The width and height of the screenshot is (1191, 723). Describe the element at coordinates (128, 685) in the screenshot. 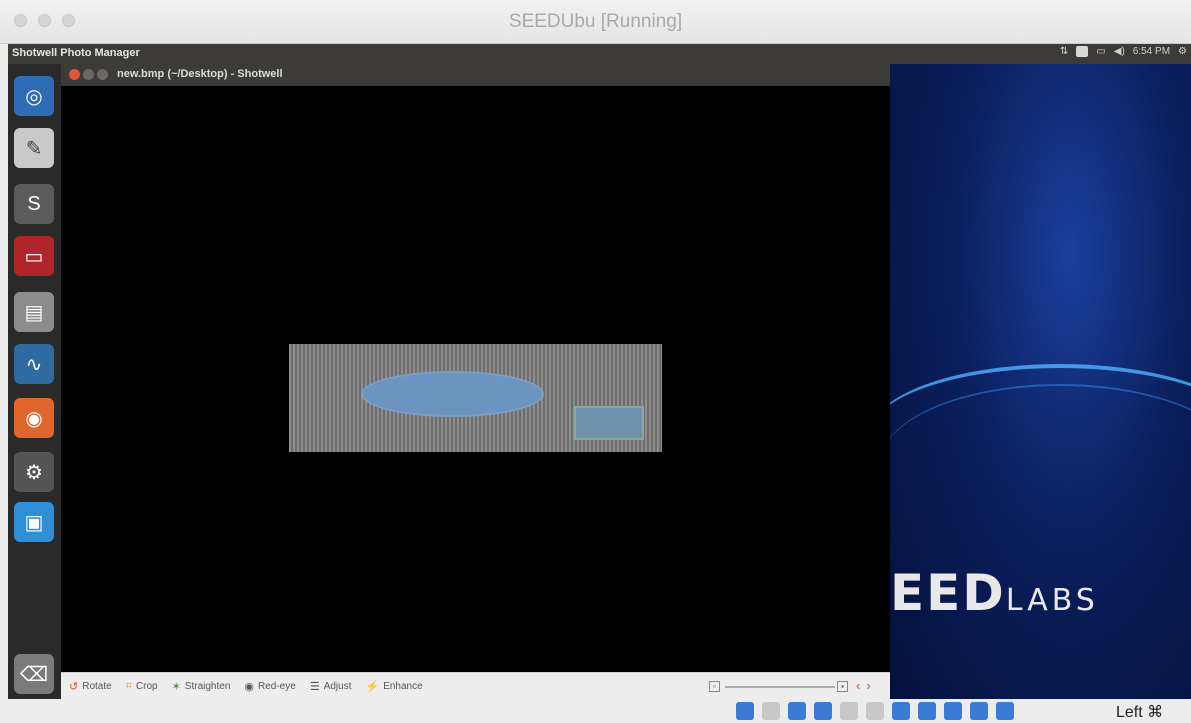

I see `crop-icon: ⌗` at that location.